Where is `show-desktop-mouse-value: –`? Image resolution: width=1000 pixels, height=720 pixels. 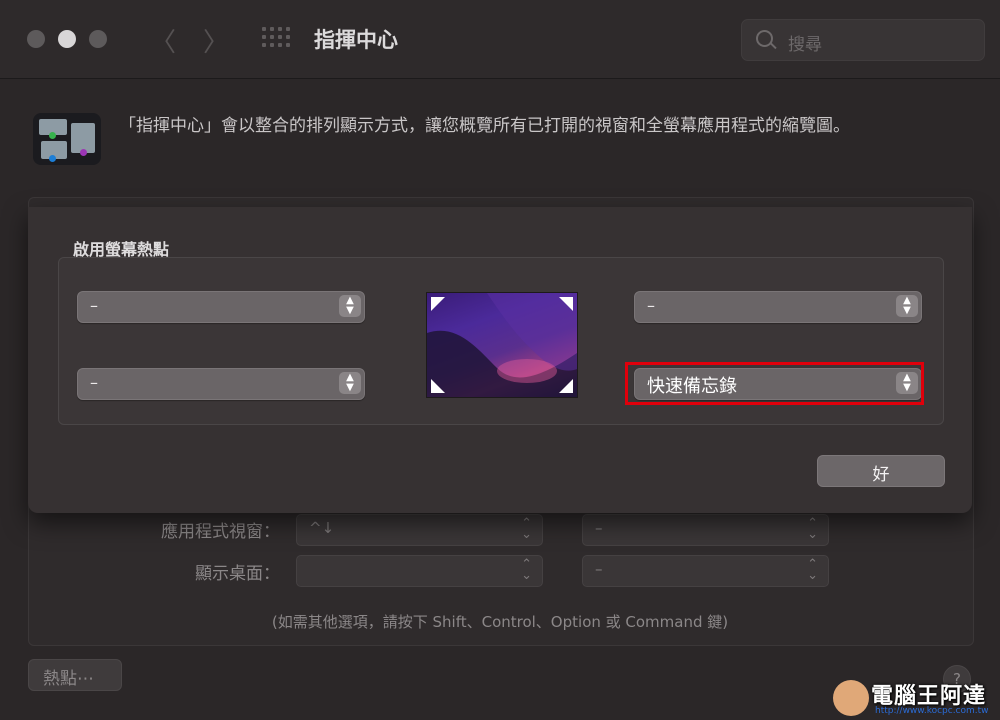 show-desktop-mouse-value: – is located at coordinates (599, 569).